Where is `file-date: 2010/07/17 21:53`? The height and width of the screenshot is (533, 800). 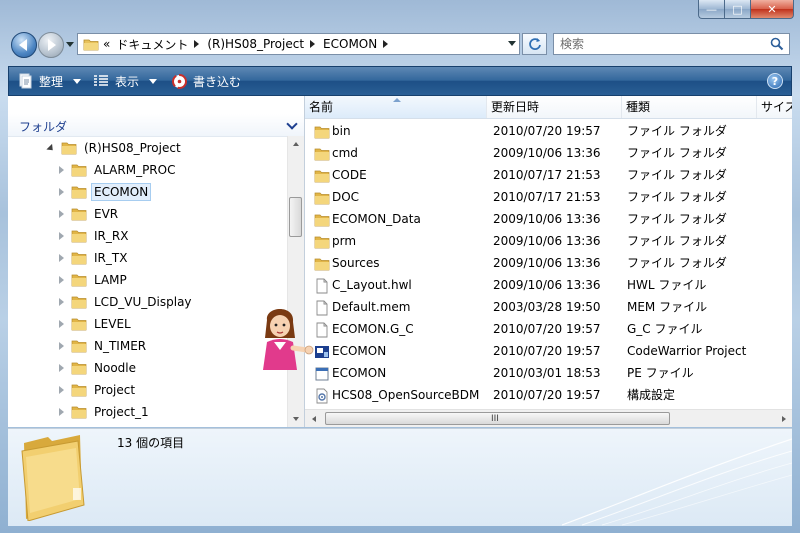
file-date: 2010/07/17 21:53 is located at coordinates (547, 175).